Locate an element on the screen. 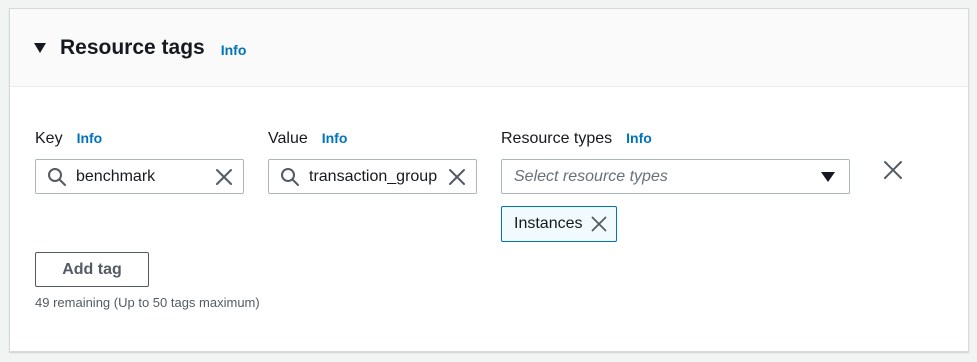  token-label: Instances is located at coordinates (548, 223).